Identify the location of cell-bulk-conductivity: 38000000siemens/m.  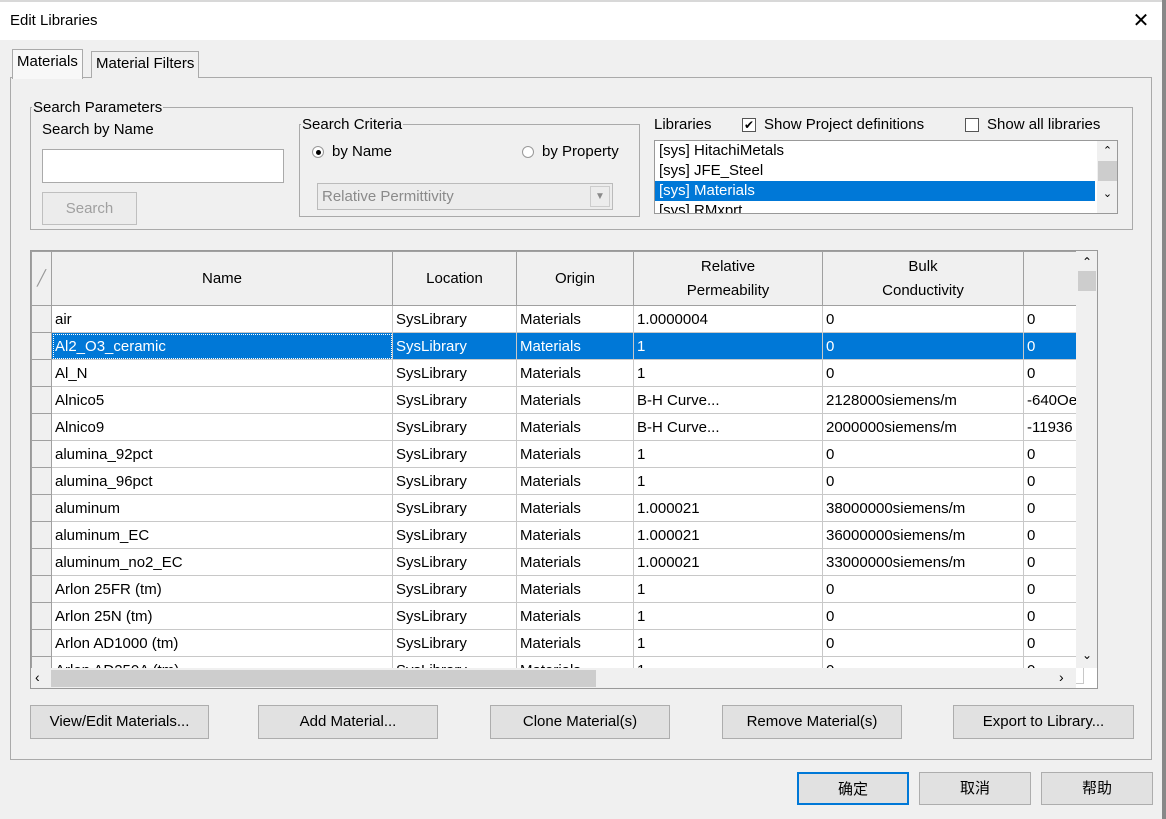
(923, 508).